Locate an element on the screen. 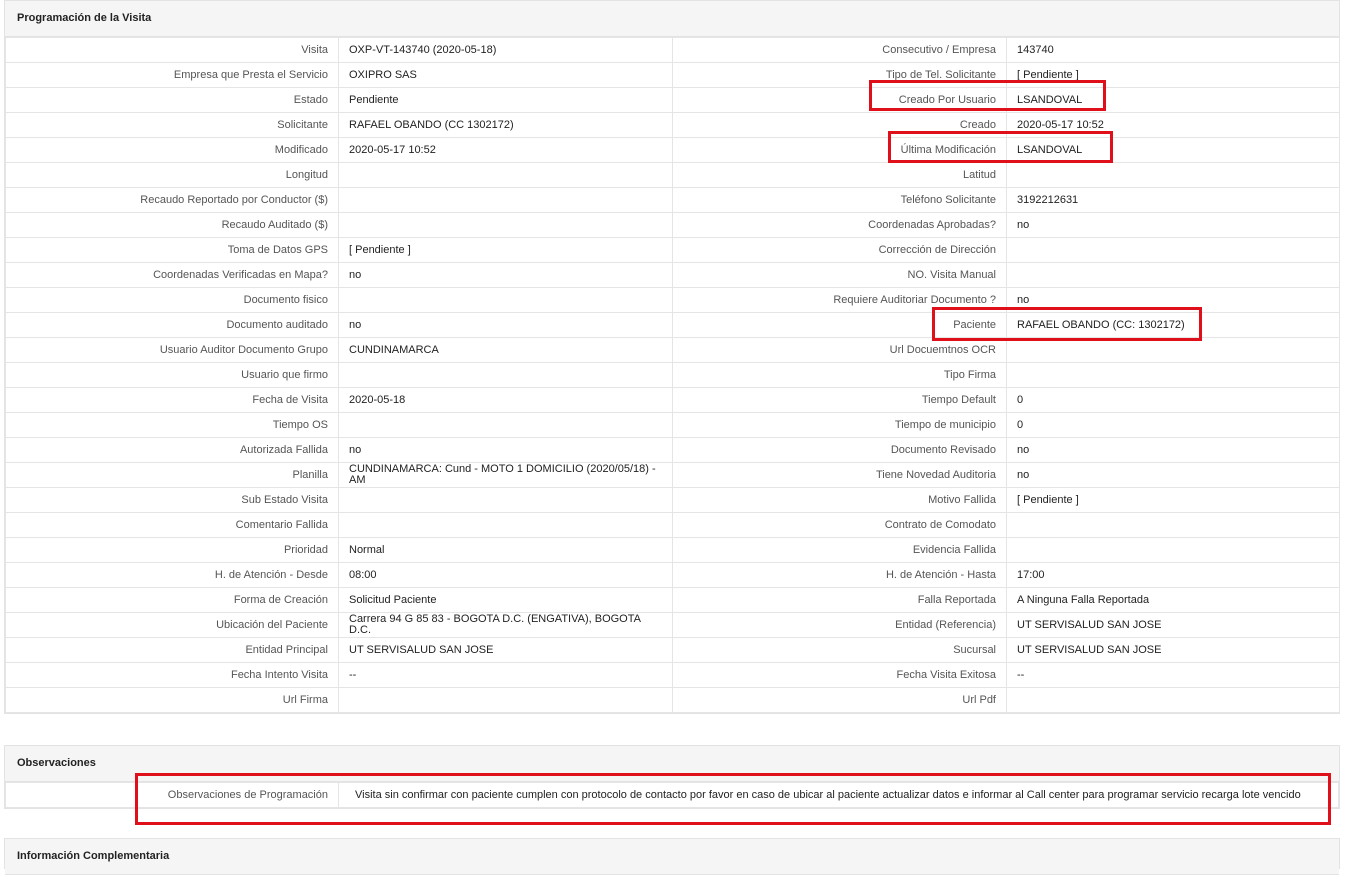 The image size is (1345, 875). field-value-left: Solicitud Paciente is located at coordinates (505, 600).